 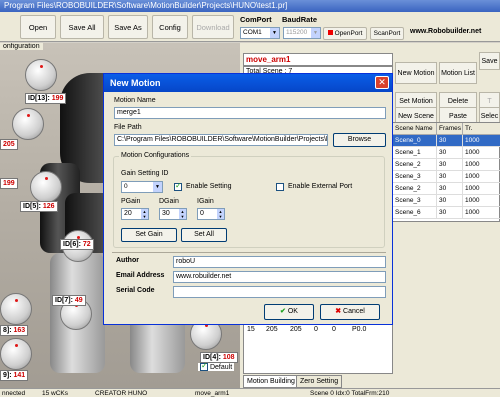 What do you see at coordinates (302, 33) in the screenshot?
I see `baudrate-select: 115200 ▼` at bounding box center [302, 33].